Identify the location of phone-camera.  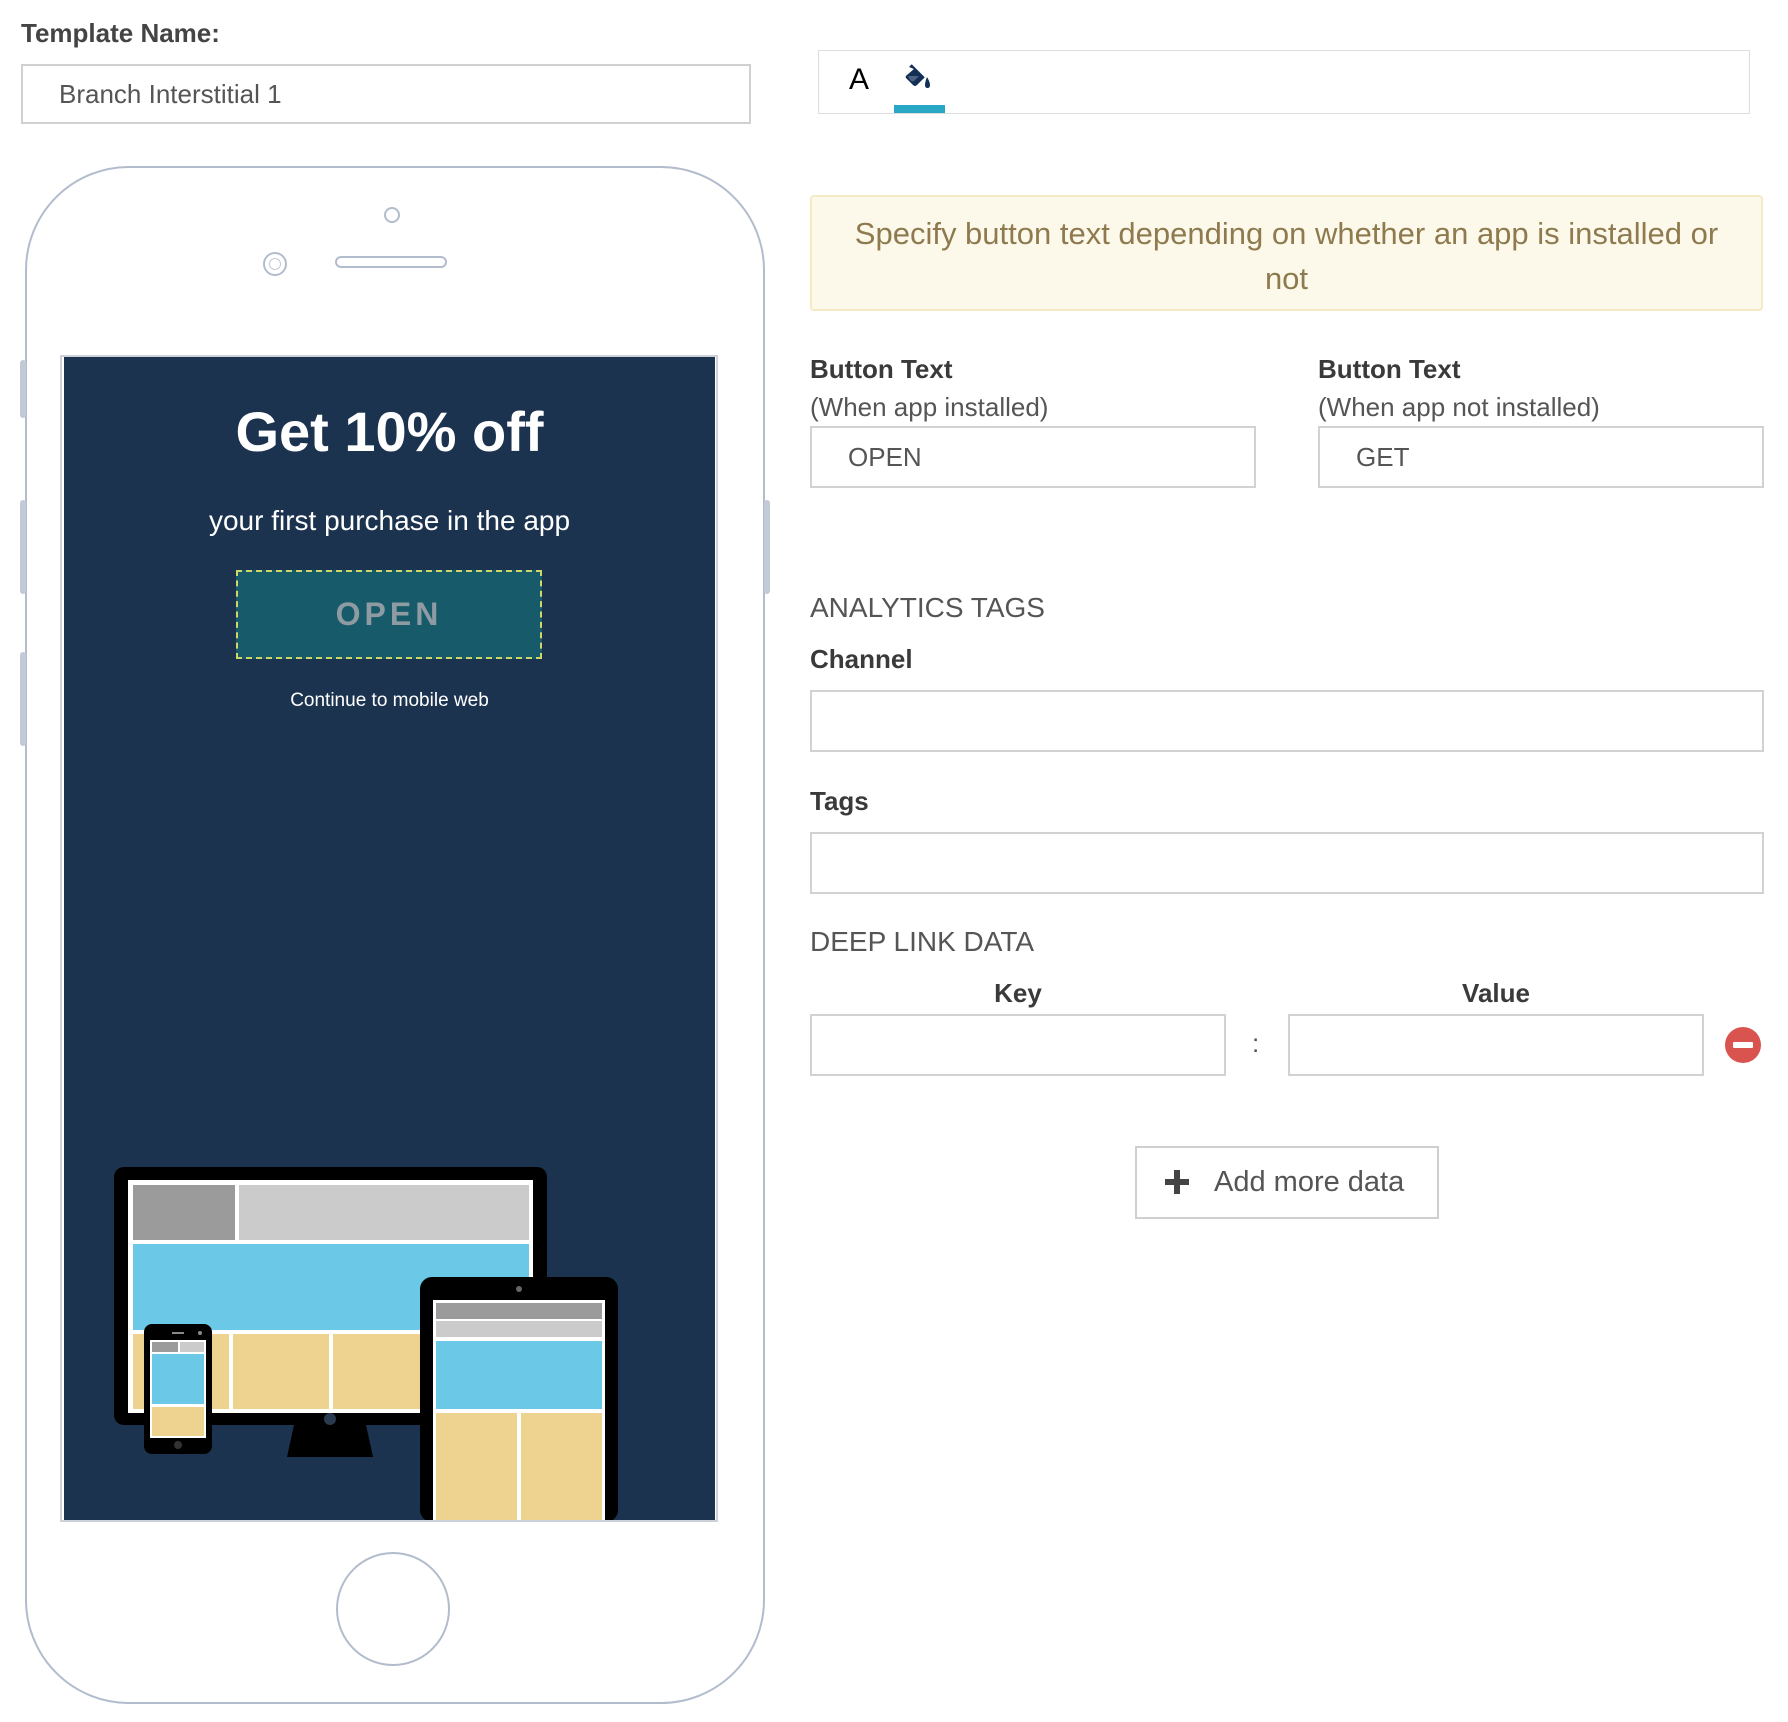
(275, 264).